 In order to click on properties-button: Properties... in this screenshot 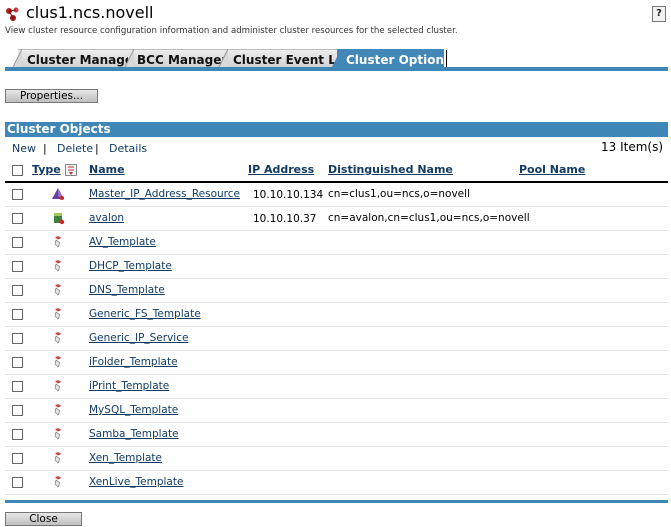, I will do `click(51, 96)`.